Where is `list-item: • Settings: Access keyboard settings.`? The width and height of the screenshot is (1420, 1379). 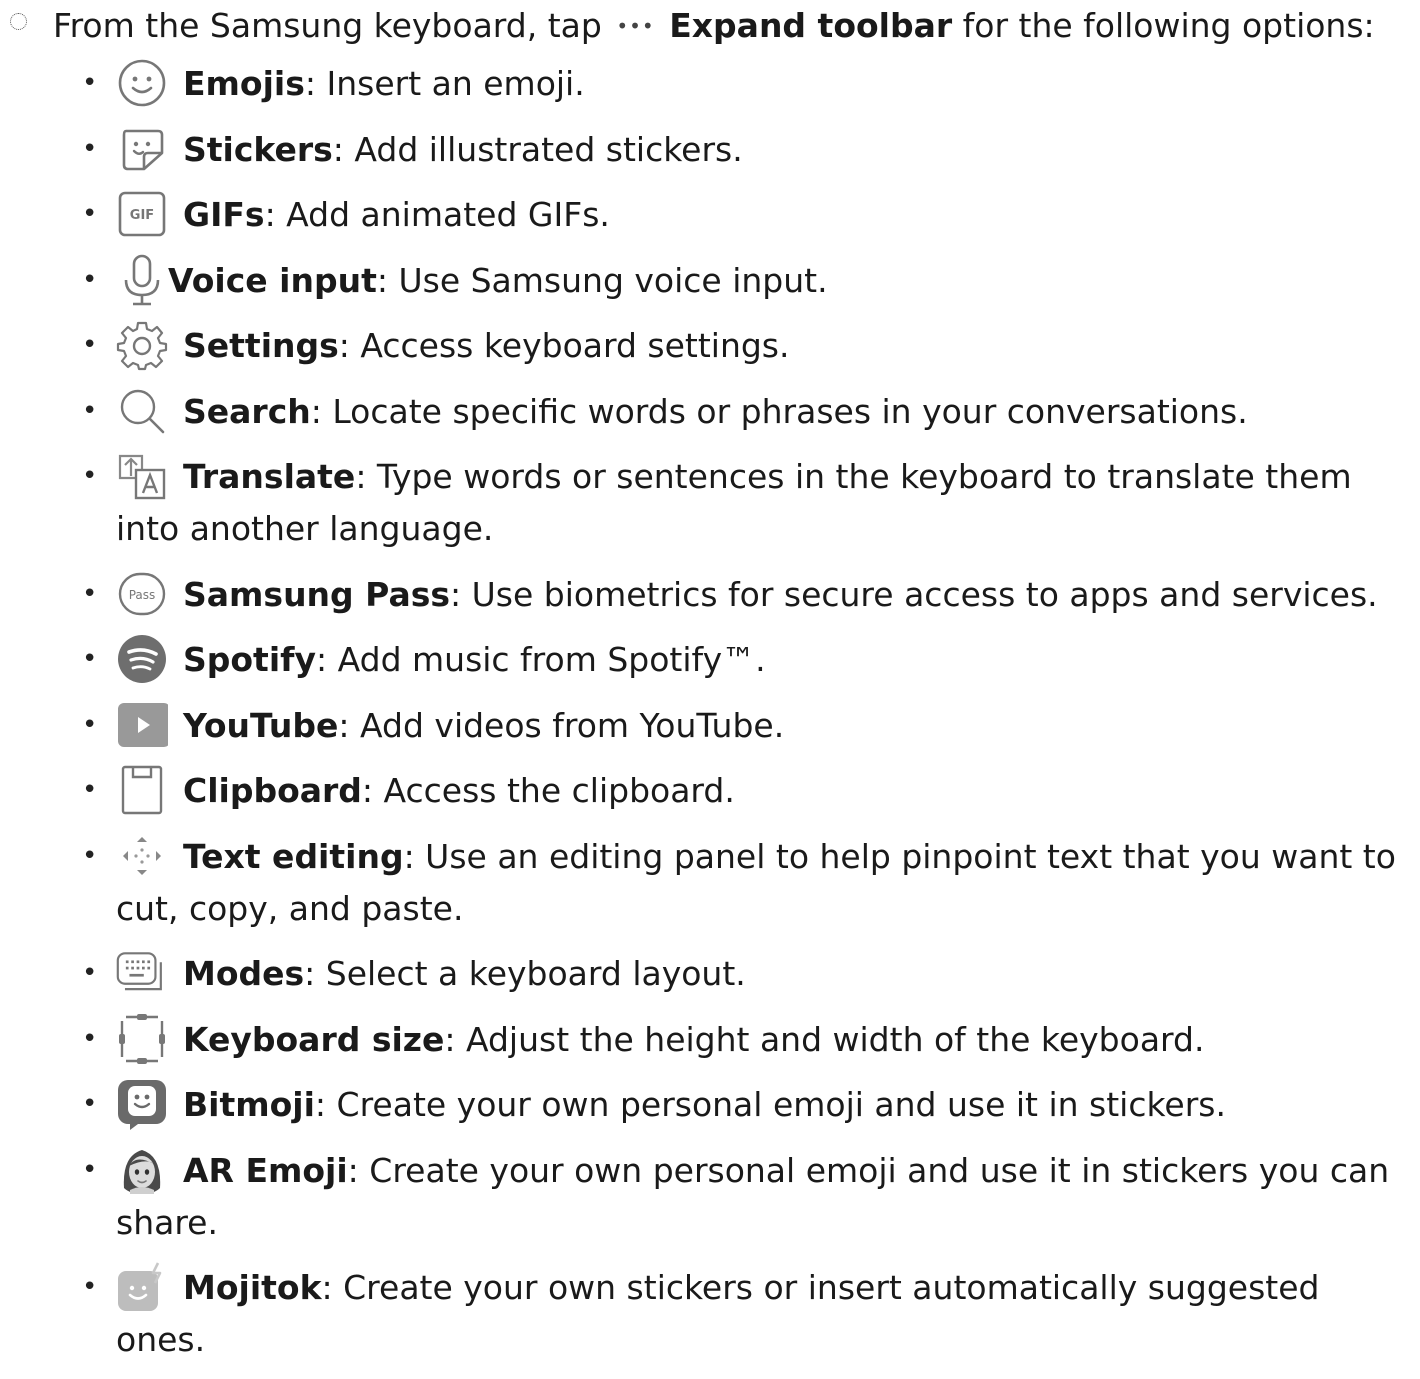
list-item: • Settings: Access keyboard settings. is located at coordinates (710, 345).